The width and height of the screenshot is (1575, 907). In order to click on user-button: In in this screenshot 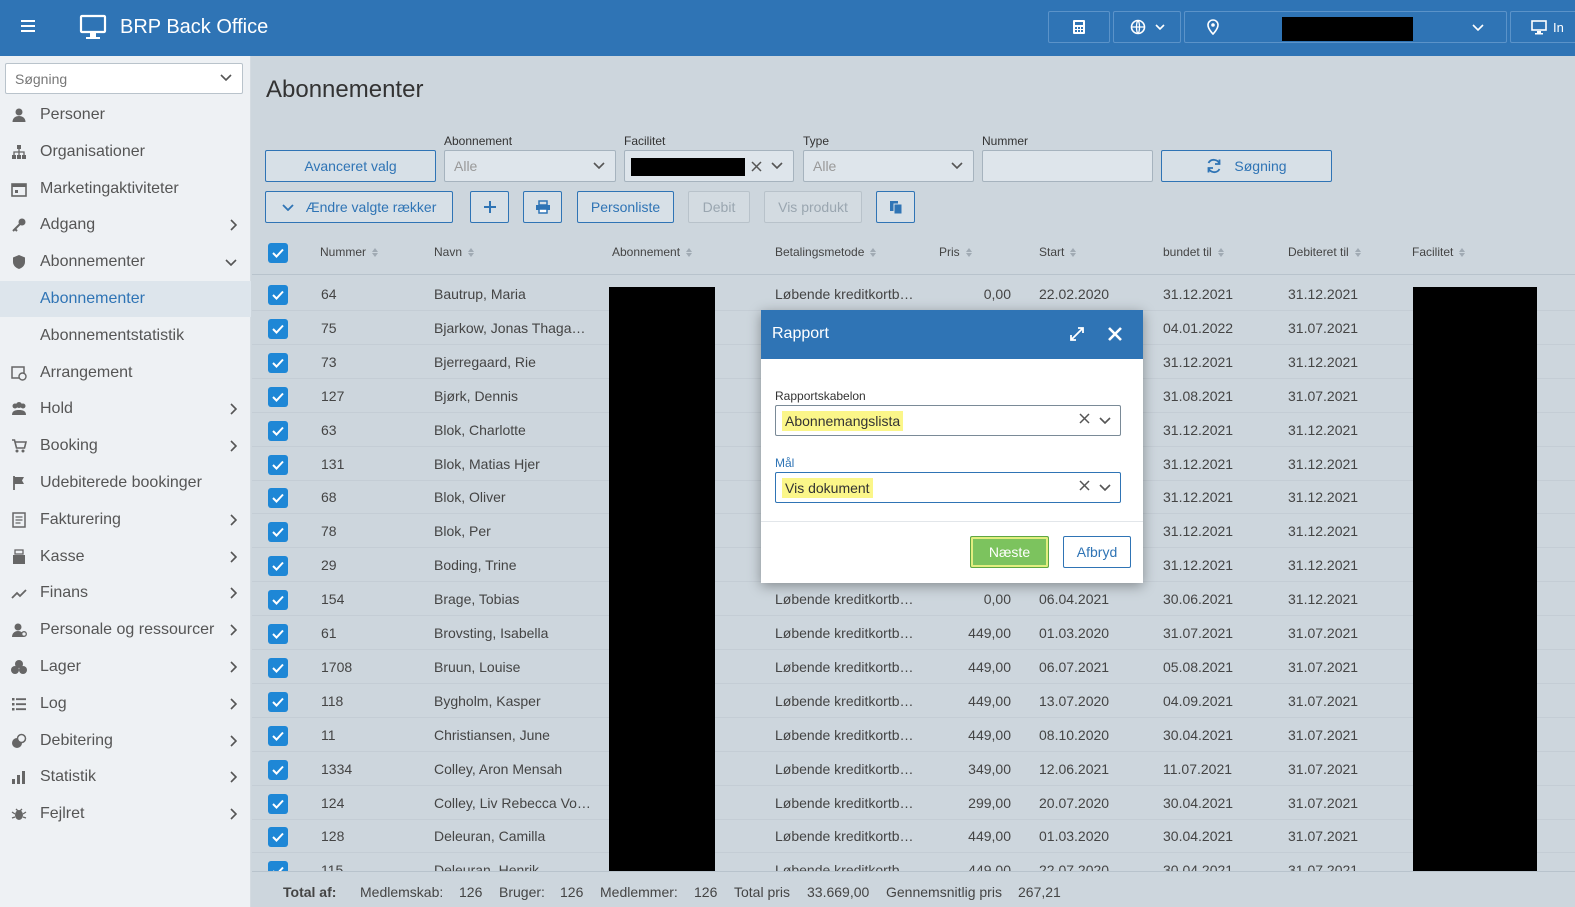, I will do `click(1542, 27)`.